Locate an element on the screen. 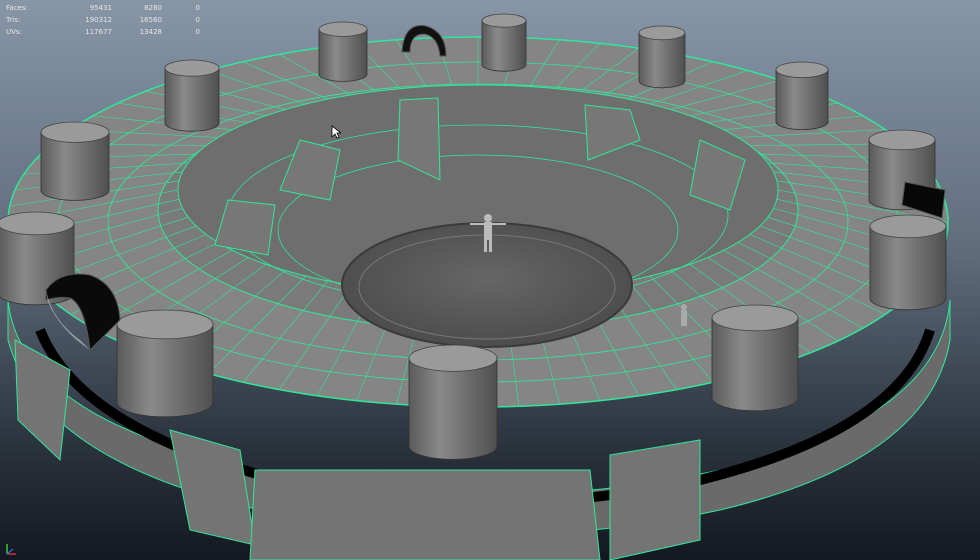 Image resolution: width=980 pixels, height=560 pixels. hud-row: UVs: 117677 13428 0 is located at coordinates (103, 32).